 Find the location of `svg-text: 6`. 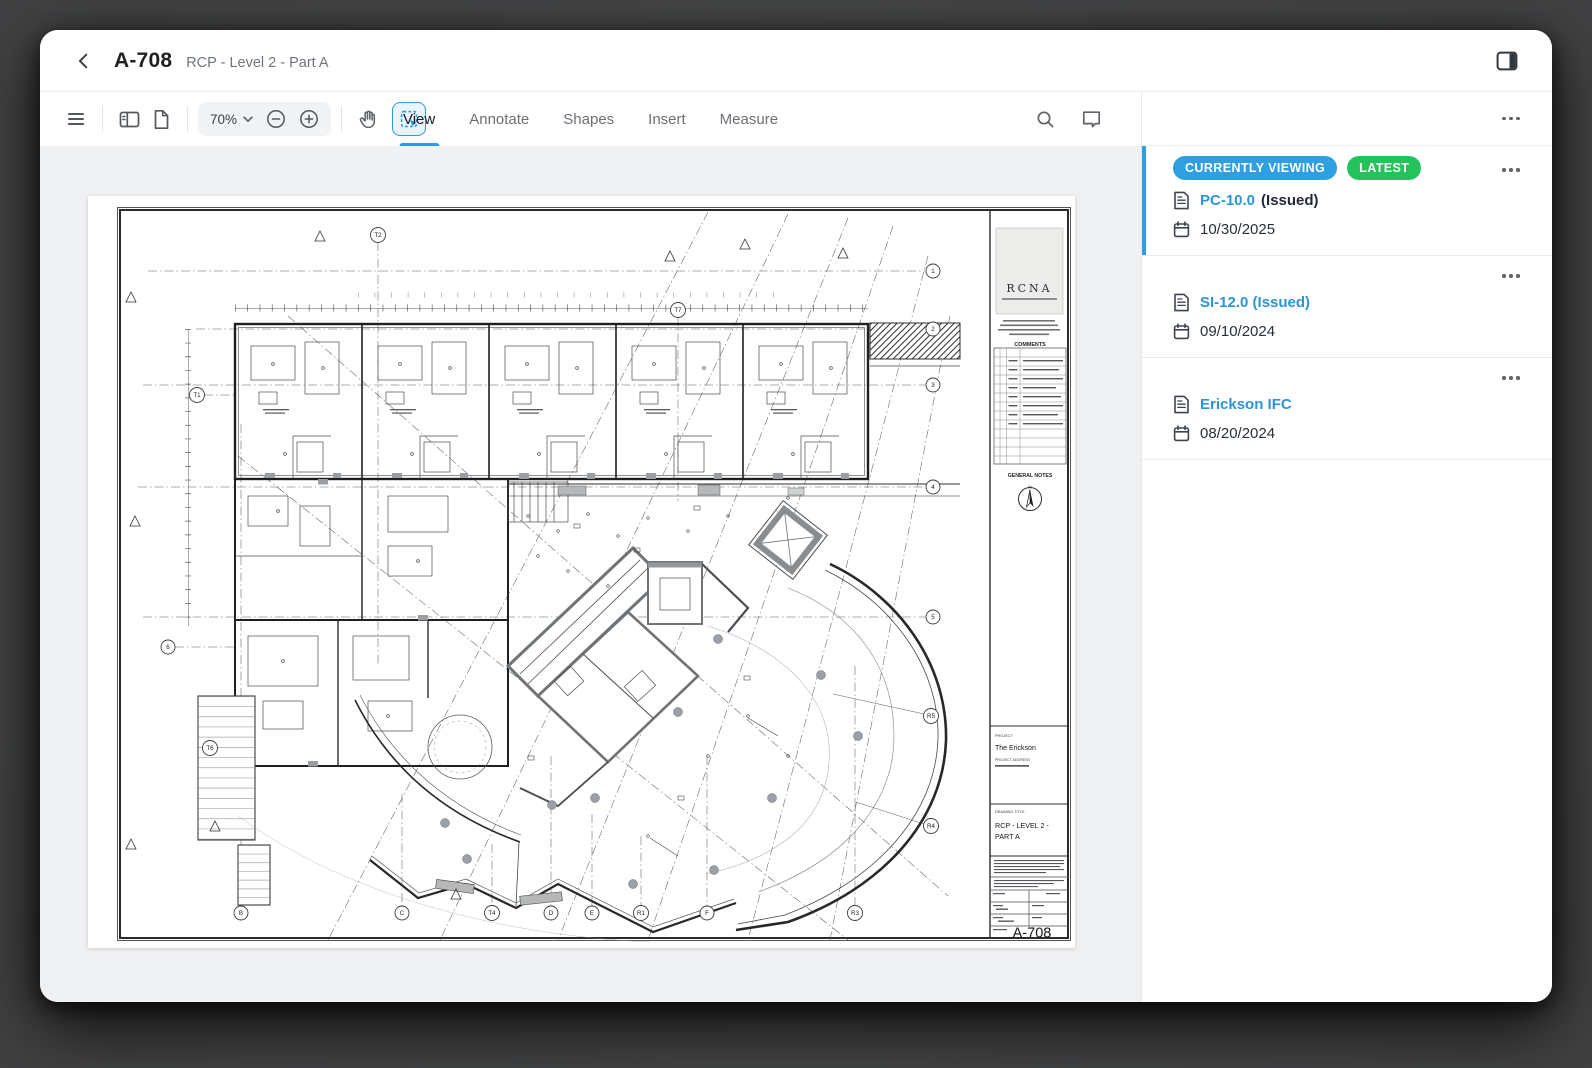

svg-text: 6 is located at coordinates (168, 647).